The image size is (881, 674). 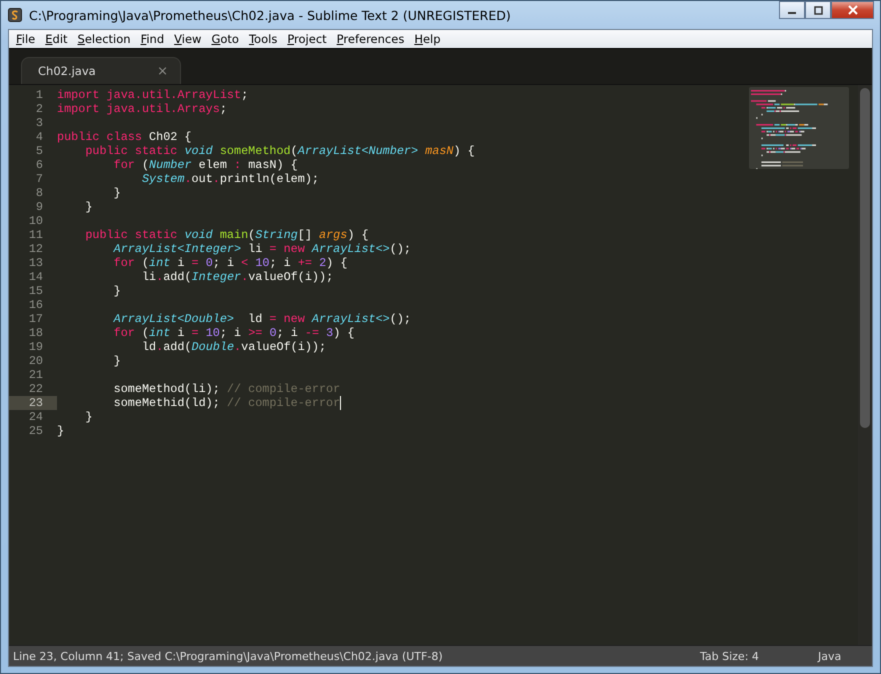 I want to click on status-message: Line 23, Column 41; Saved C:\Programing\Java\Prometheus\Ch02.java (UTF-8), so click(x=228, y=656).